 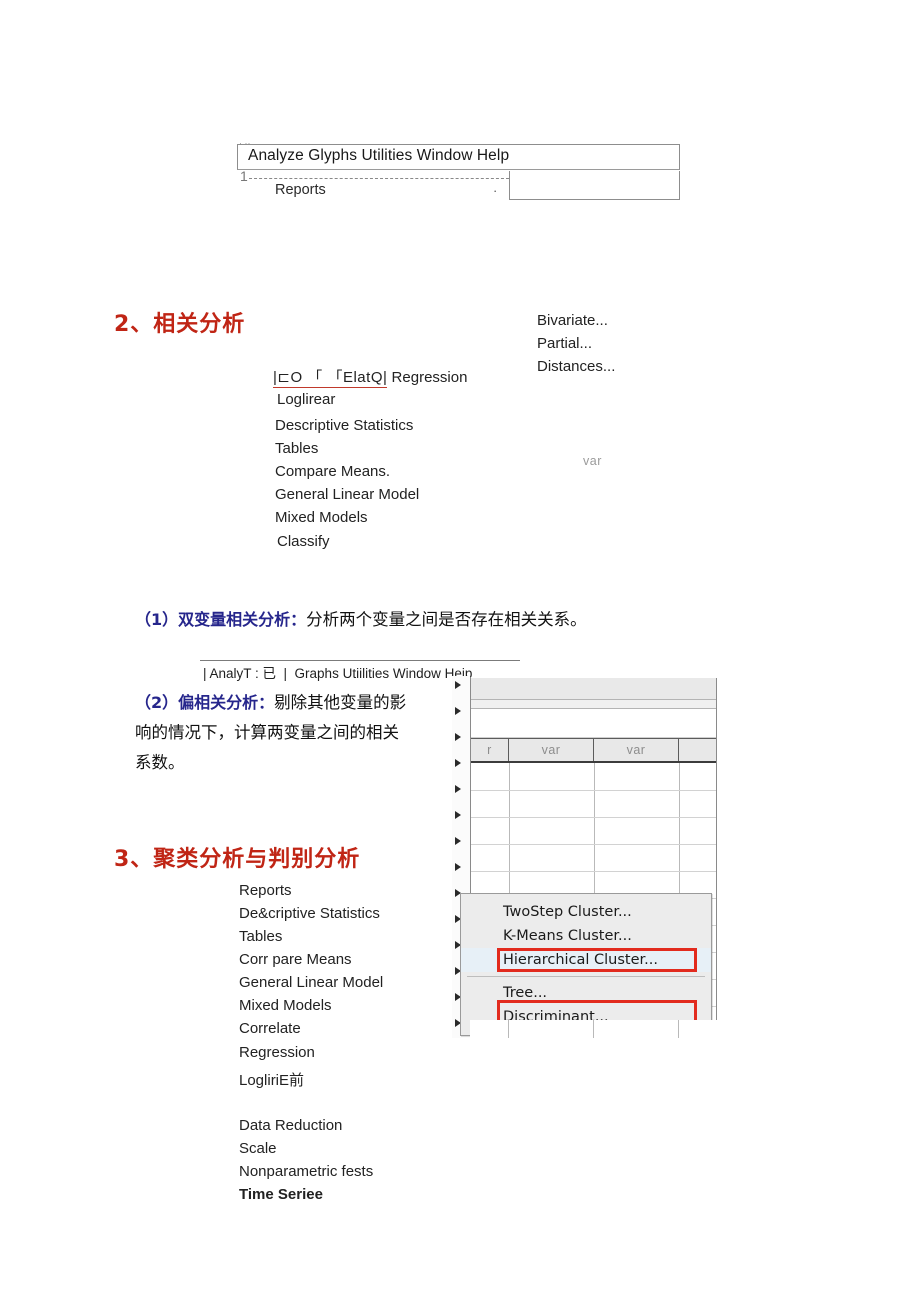 What do you see at coordinates (160, 762) in the screenshot?
I see `paragraph-2-line-3: 系数。` at bounding box center [160, 762].